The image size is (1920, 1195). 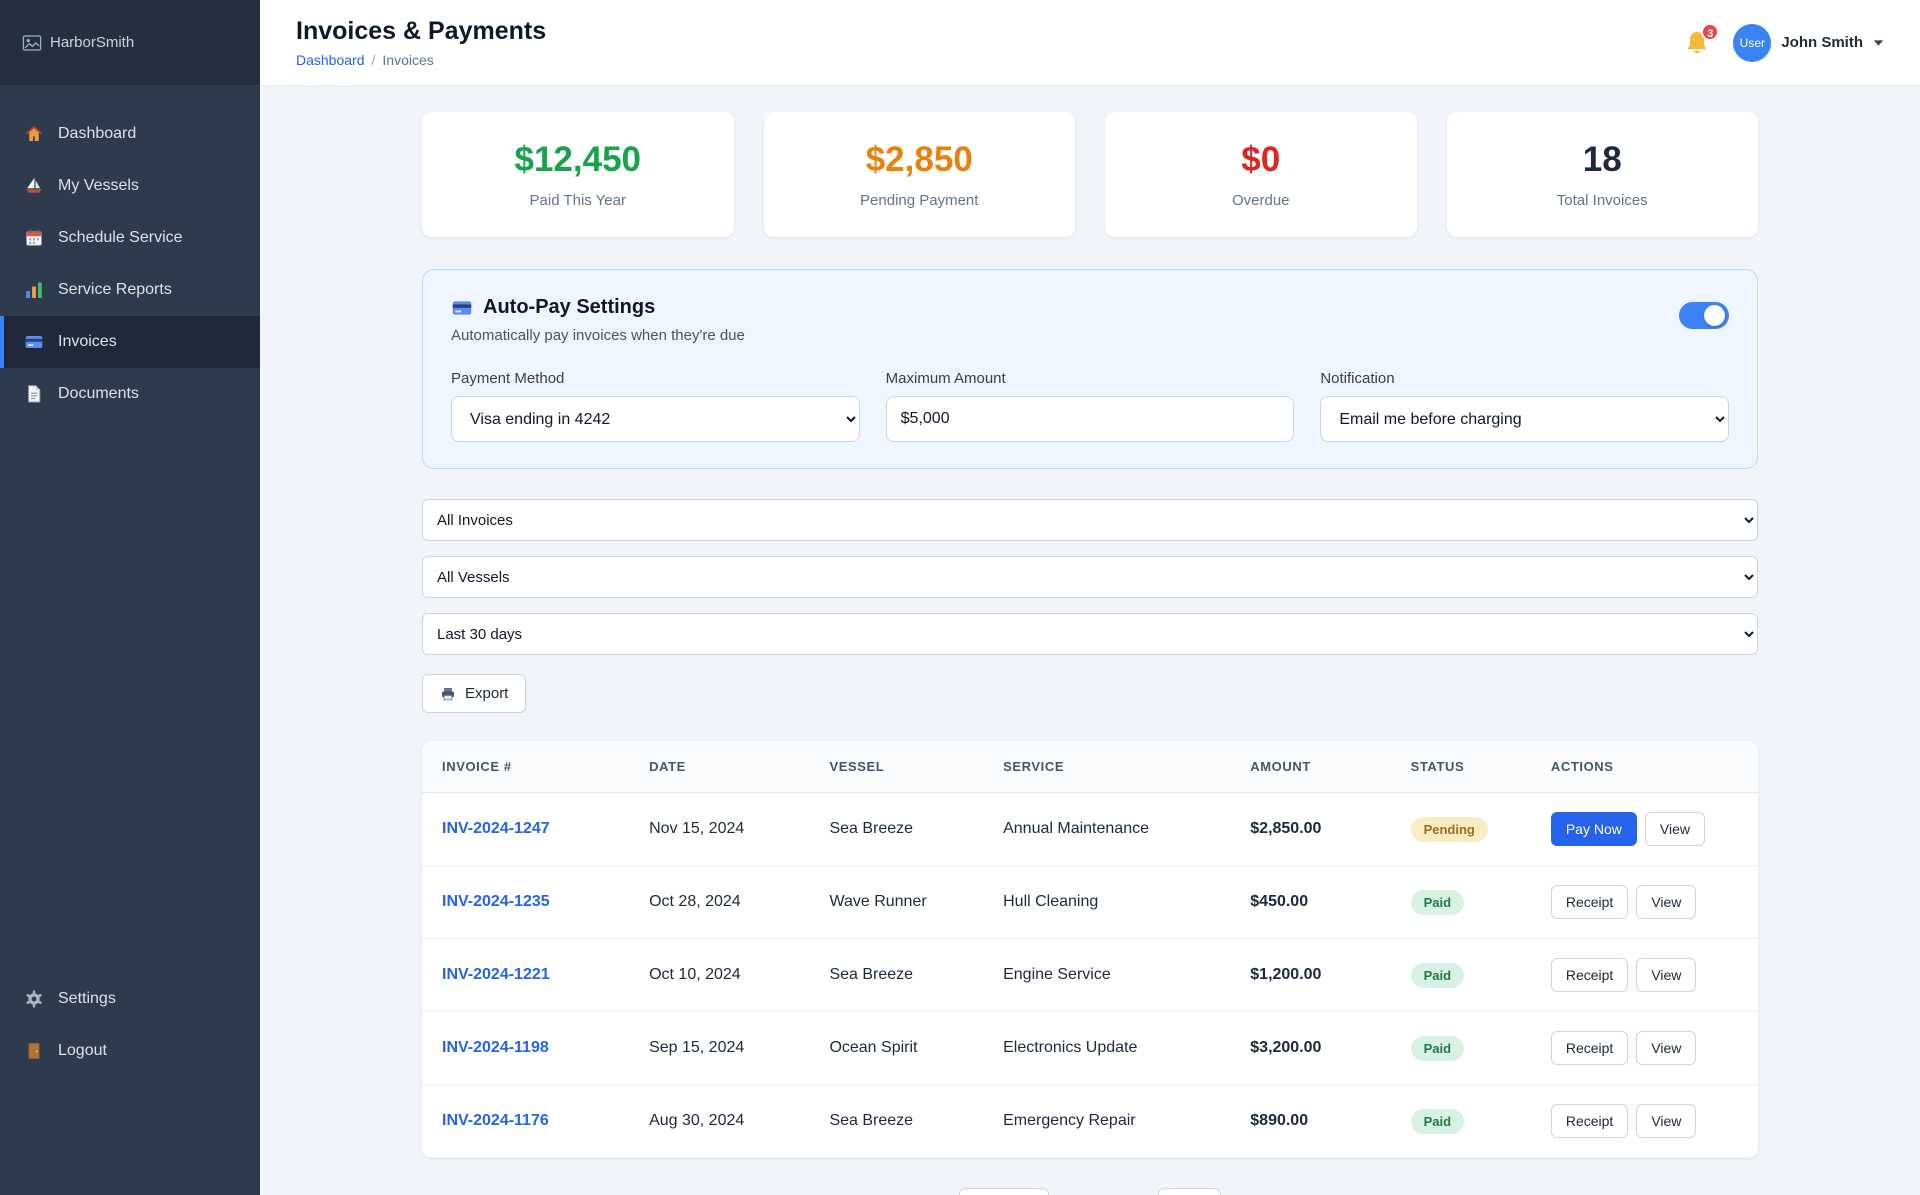 What do you see at coordinates (1460, 767) in the screenshot?
I see `column-header: STATUS` at bounding box center [1460, 767].